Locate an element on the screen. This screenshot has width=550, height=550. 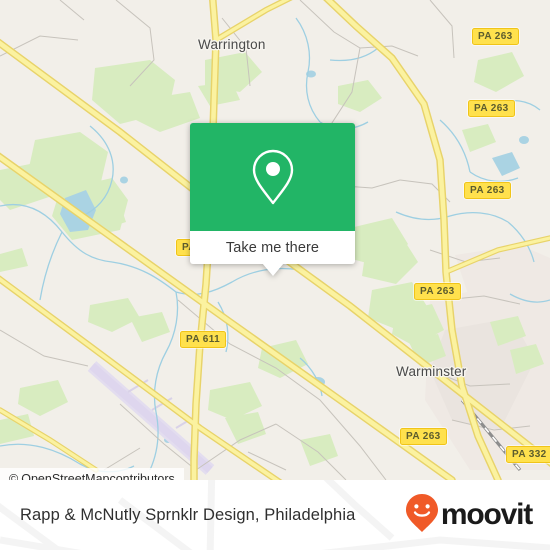
poi-popup-tail is located at coordinates (273, 269).